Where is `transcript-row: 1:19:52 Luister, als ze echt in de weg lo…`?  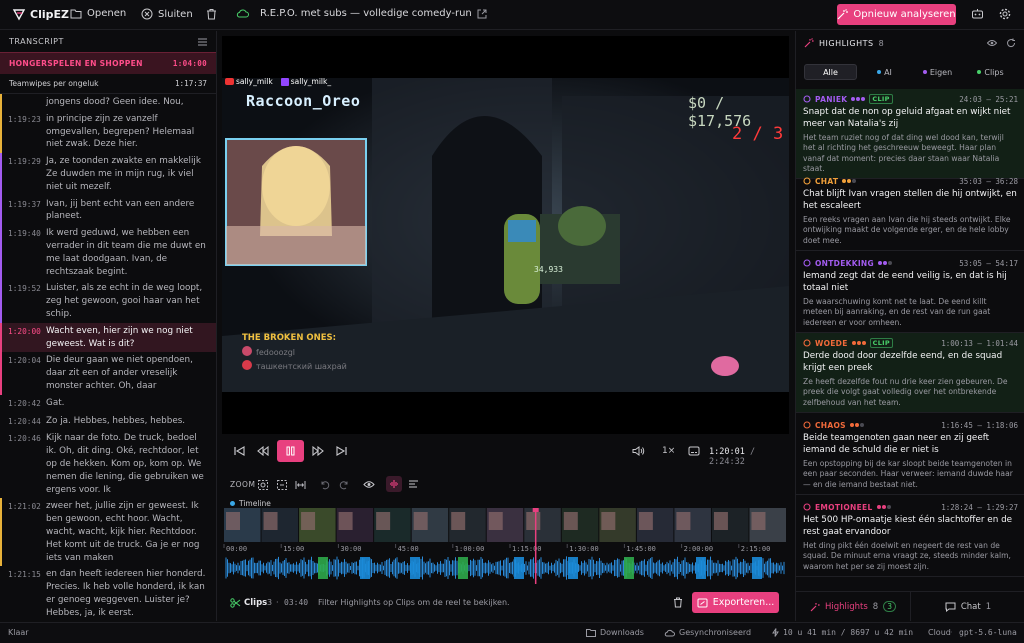 transcript-row: 1:19:52 Luister, als ze echt in de weg lo… is located at coordinates (108, 302).